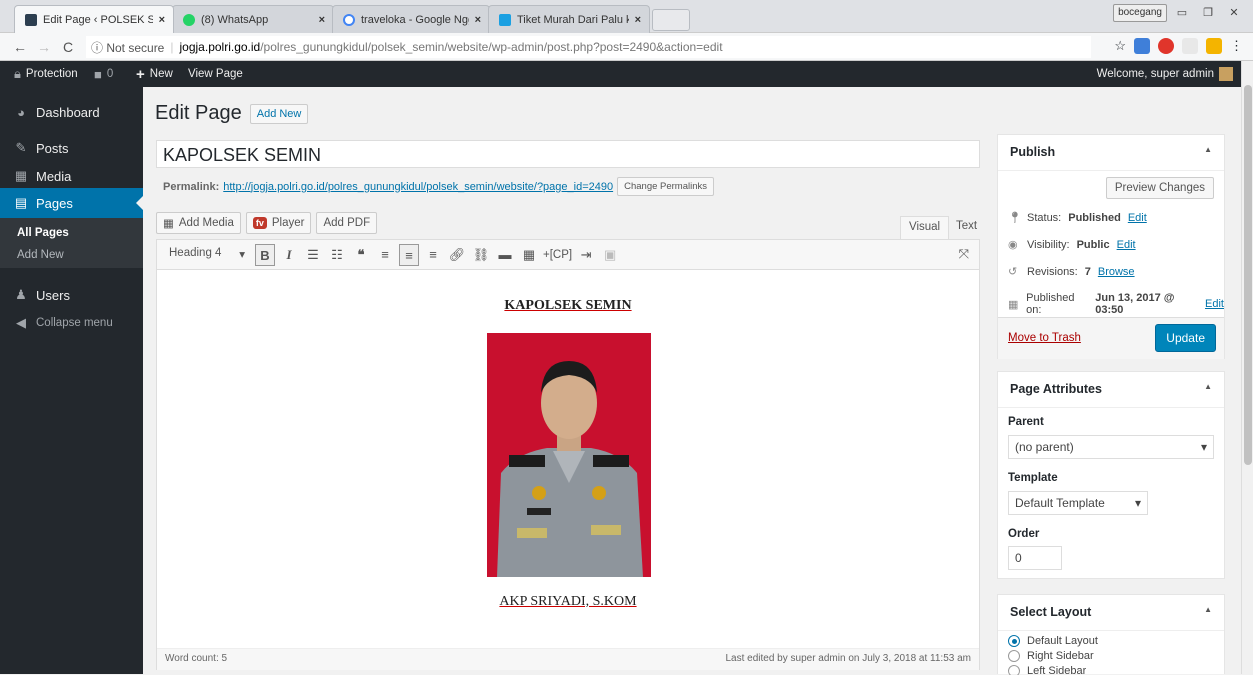  What do you see at coordinates (71, 176) in the screenshot?
I see `sidebar-item-media: ▦ Media` at bounding box center [71, 176].